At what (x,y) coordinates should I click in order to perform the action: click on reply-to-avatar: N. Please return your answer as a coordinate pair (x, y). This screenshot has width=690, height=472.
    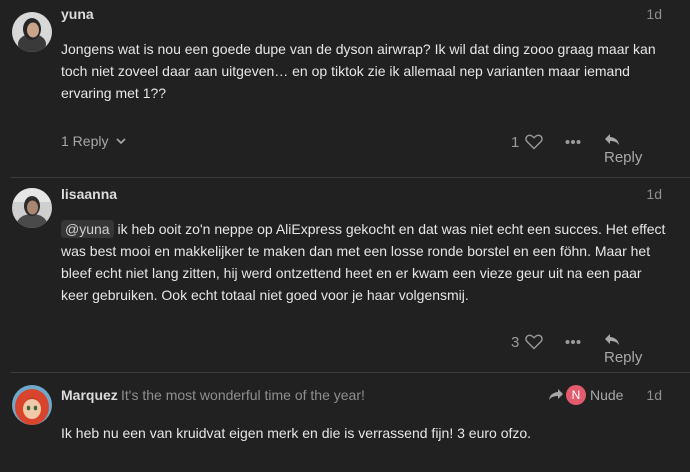
    Looking at the image, I should click on (576, 395).